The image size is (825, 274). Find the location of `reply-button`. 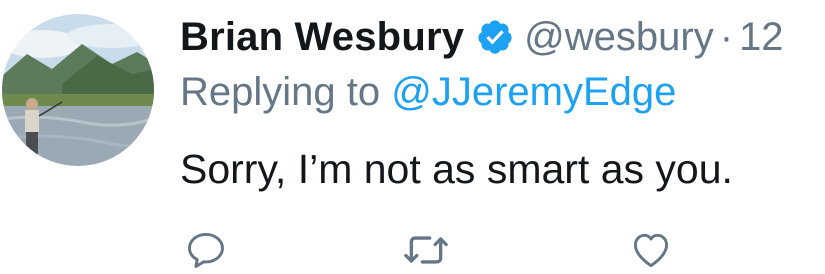

reply-button is located at coordinates (206, 250).